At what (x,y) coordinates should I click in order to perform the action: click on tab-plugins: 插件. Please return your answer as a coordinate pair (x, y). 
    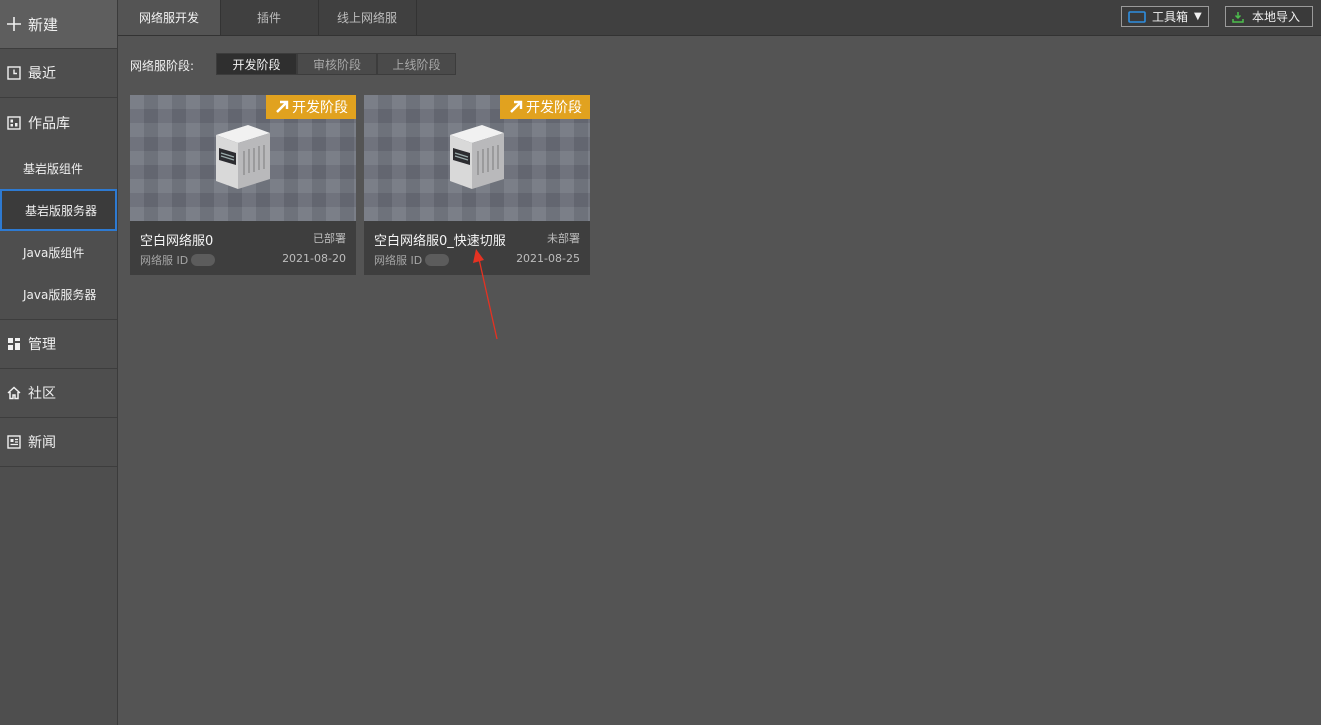
    Looking at the image, I should click on (269, 17).